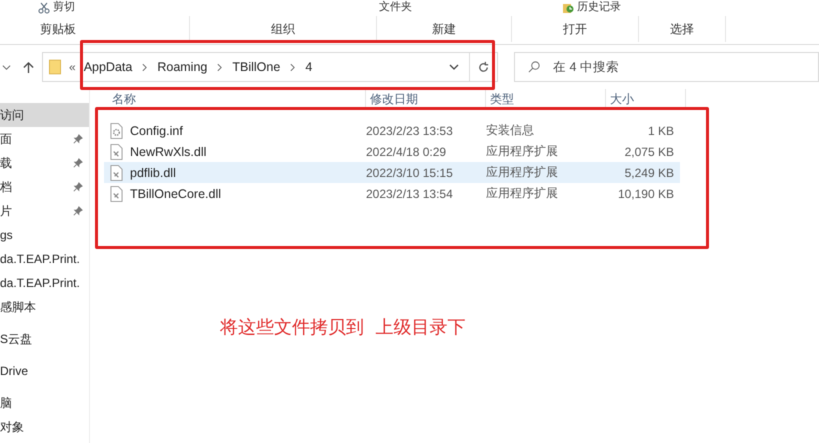  I want to click on column-header: 大小, so click(646, 99).